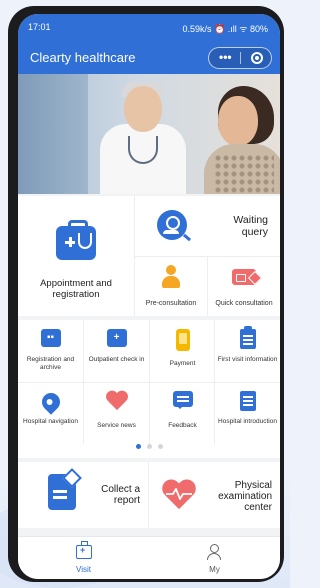 Image resolution: width=320 pixels, height=588 pixels. I want to click on status-bar: 17:01 0.59k/s ⏰ .ıll ᯤ 80%, so click(149, 27).